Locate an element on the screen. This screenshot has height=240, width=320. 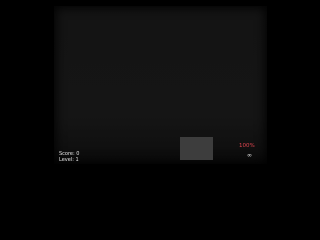
hud-stats: Score: 0 Level: 1 is located at coordinates (69, 157).